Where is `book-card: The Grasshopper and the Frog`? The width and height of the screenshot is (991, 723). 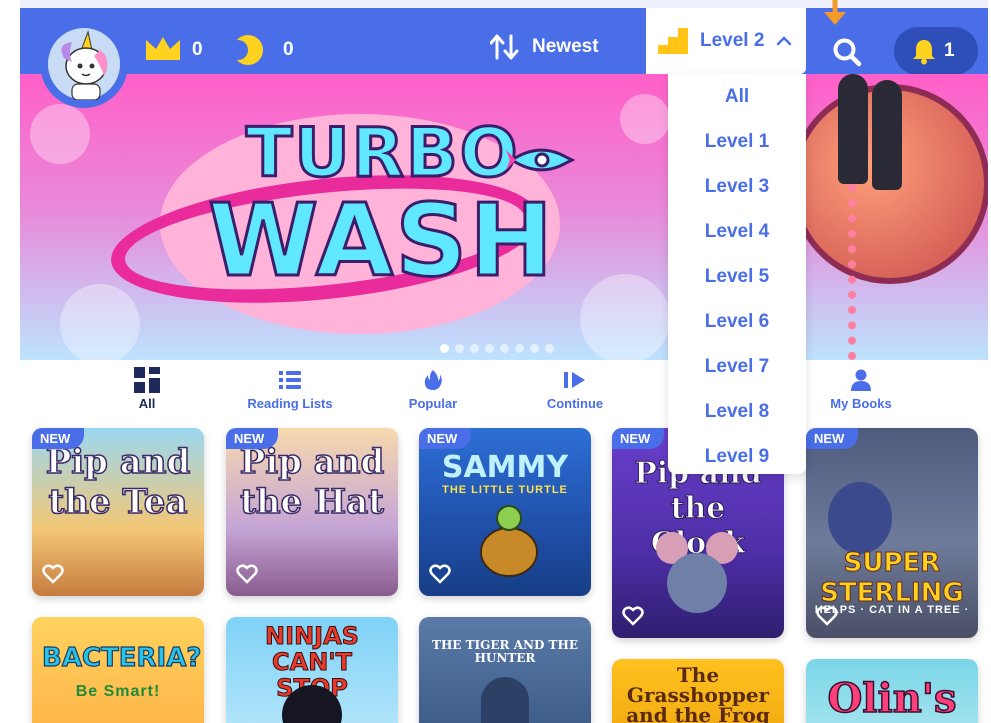 book-card: The Grasshopper and the Frog is located at coordinates (698, 691).